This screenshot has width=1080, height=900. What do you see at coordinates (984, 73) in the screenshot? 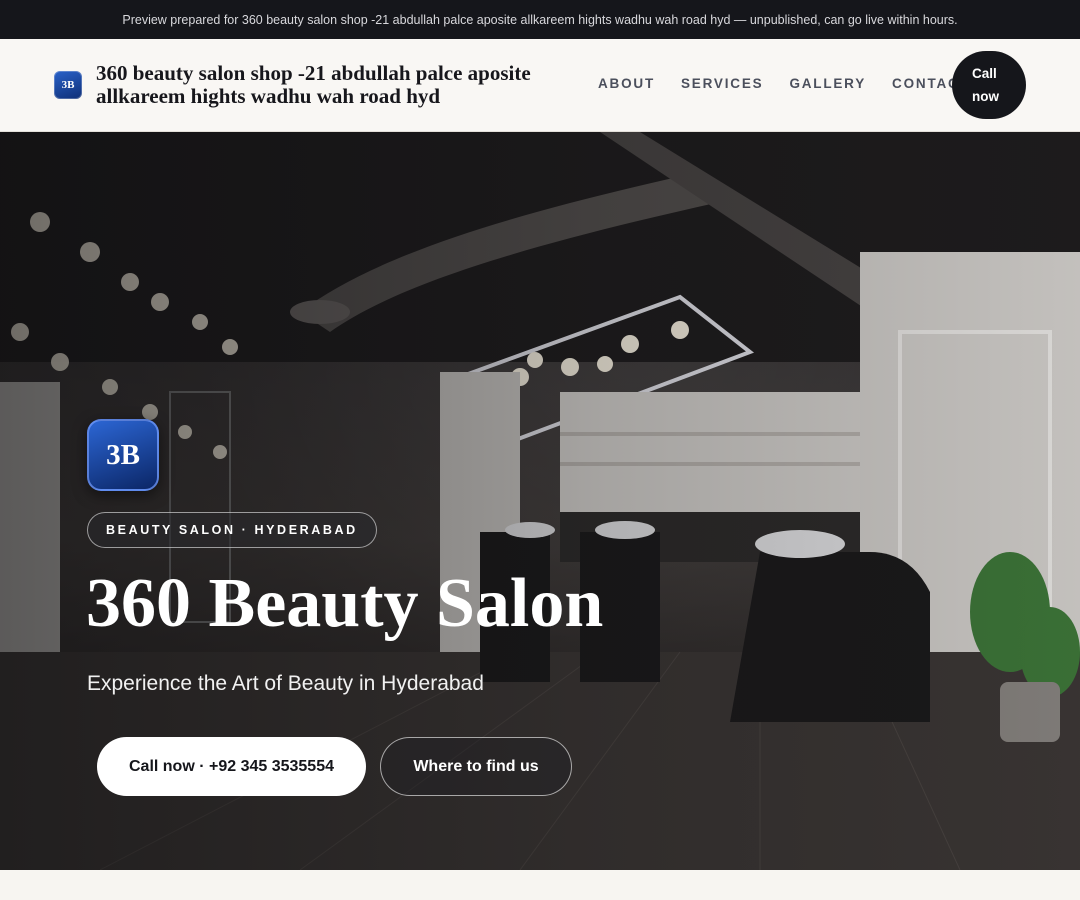
I see `call-label-line1: Call` at bounding box center [984, 73].